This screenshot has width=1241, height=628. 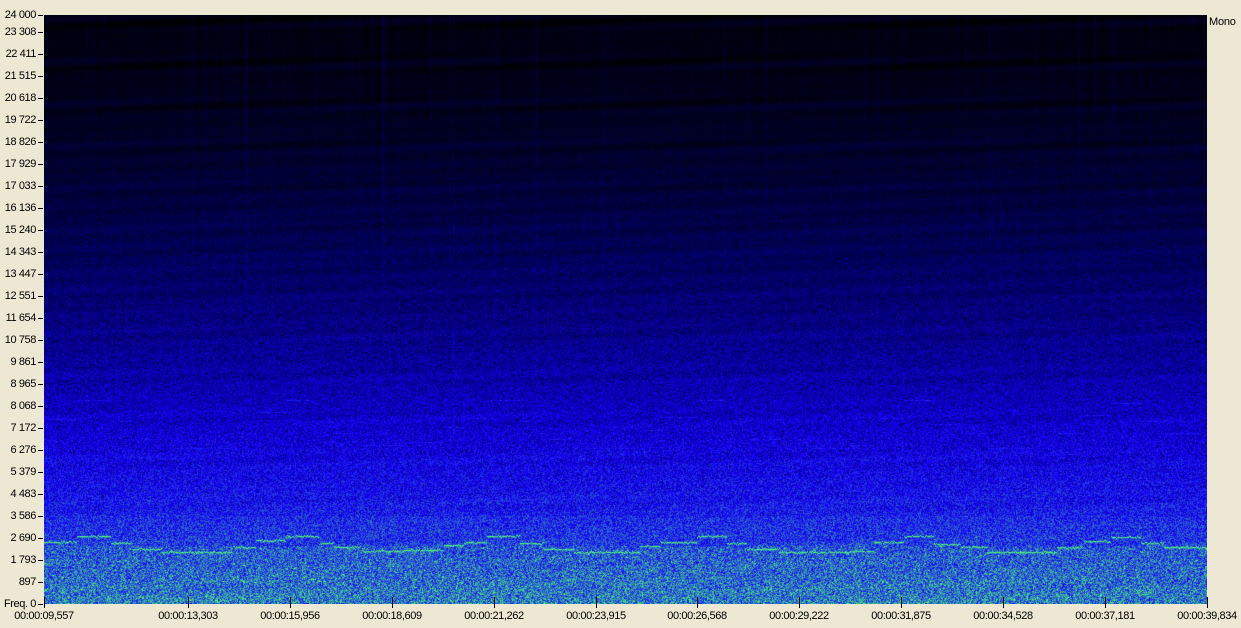 What do you see at coordinates (20, 186) in the screenshot?
I see `freq-tick-label: 17 033` at bounding box center [20, 186].